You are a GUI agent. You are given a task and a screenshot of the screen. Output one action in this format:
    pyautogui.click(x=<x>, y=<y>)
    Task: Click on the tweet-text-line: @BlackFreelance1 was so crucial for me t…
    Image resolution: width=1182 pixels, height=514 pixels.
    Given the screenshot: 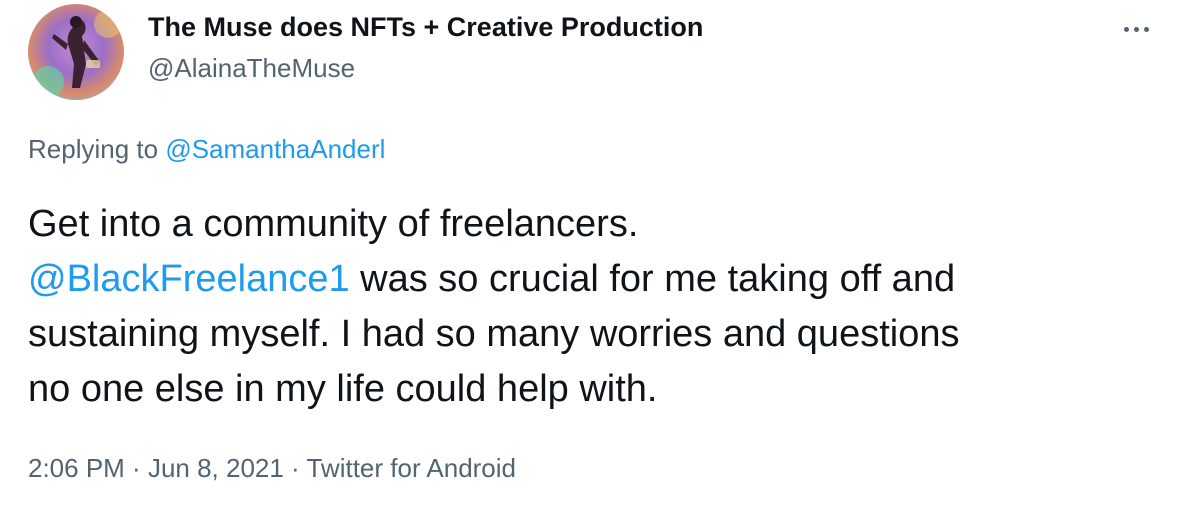 What is the action you would take?
    pyautogui.click(x=598, y=279)
    